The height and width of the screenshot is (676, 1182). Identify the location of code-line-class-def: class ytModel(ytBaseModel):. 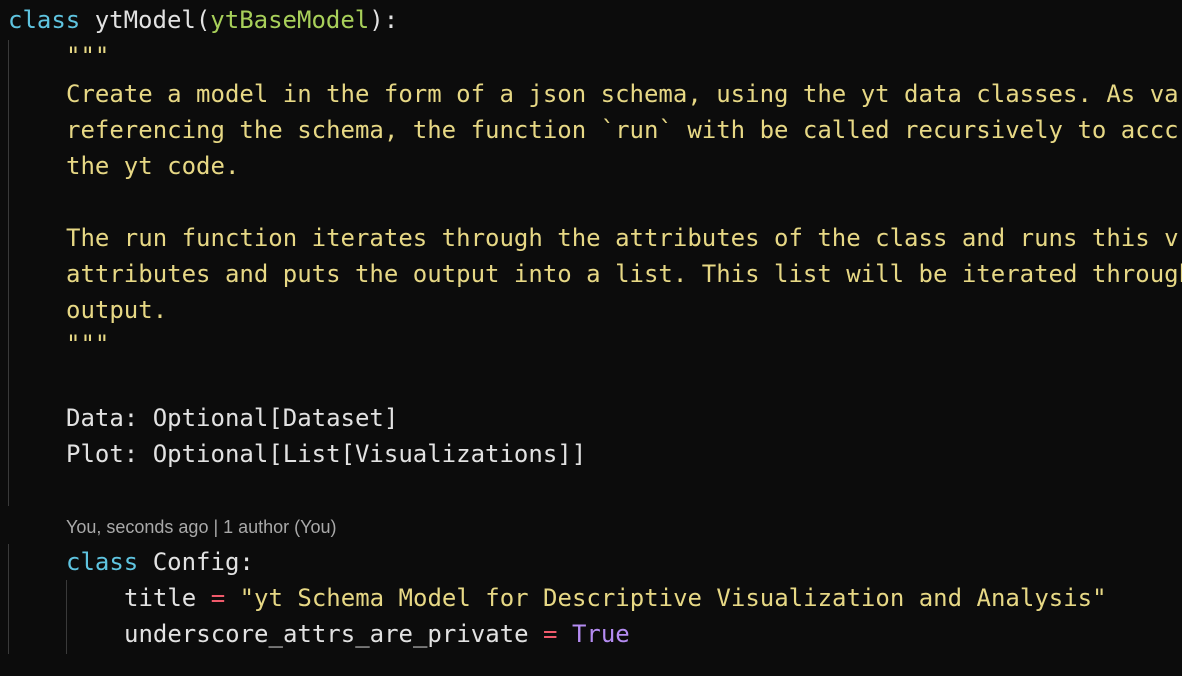
(203, 20).